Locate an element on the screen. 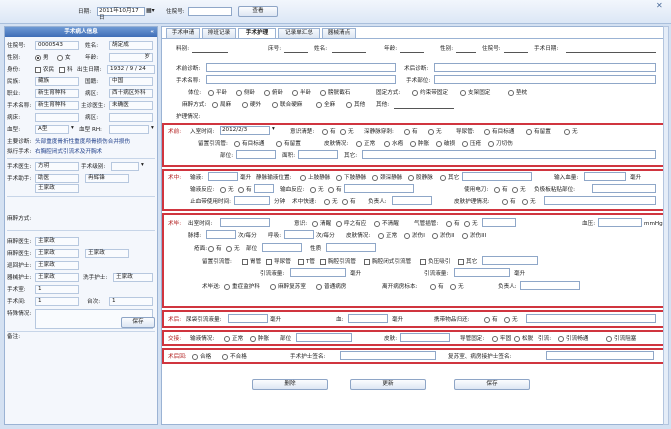  patient-name-field is located at coordinates (349, 52).